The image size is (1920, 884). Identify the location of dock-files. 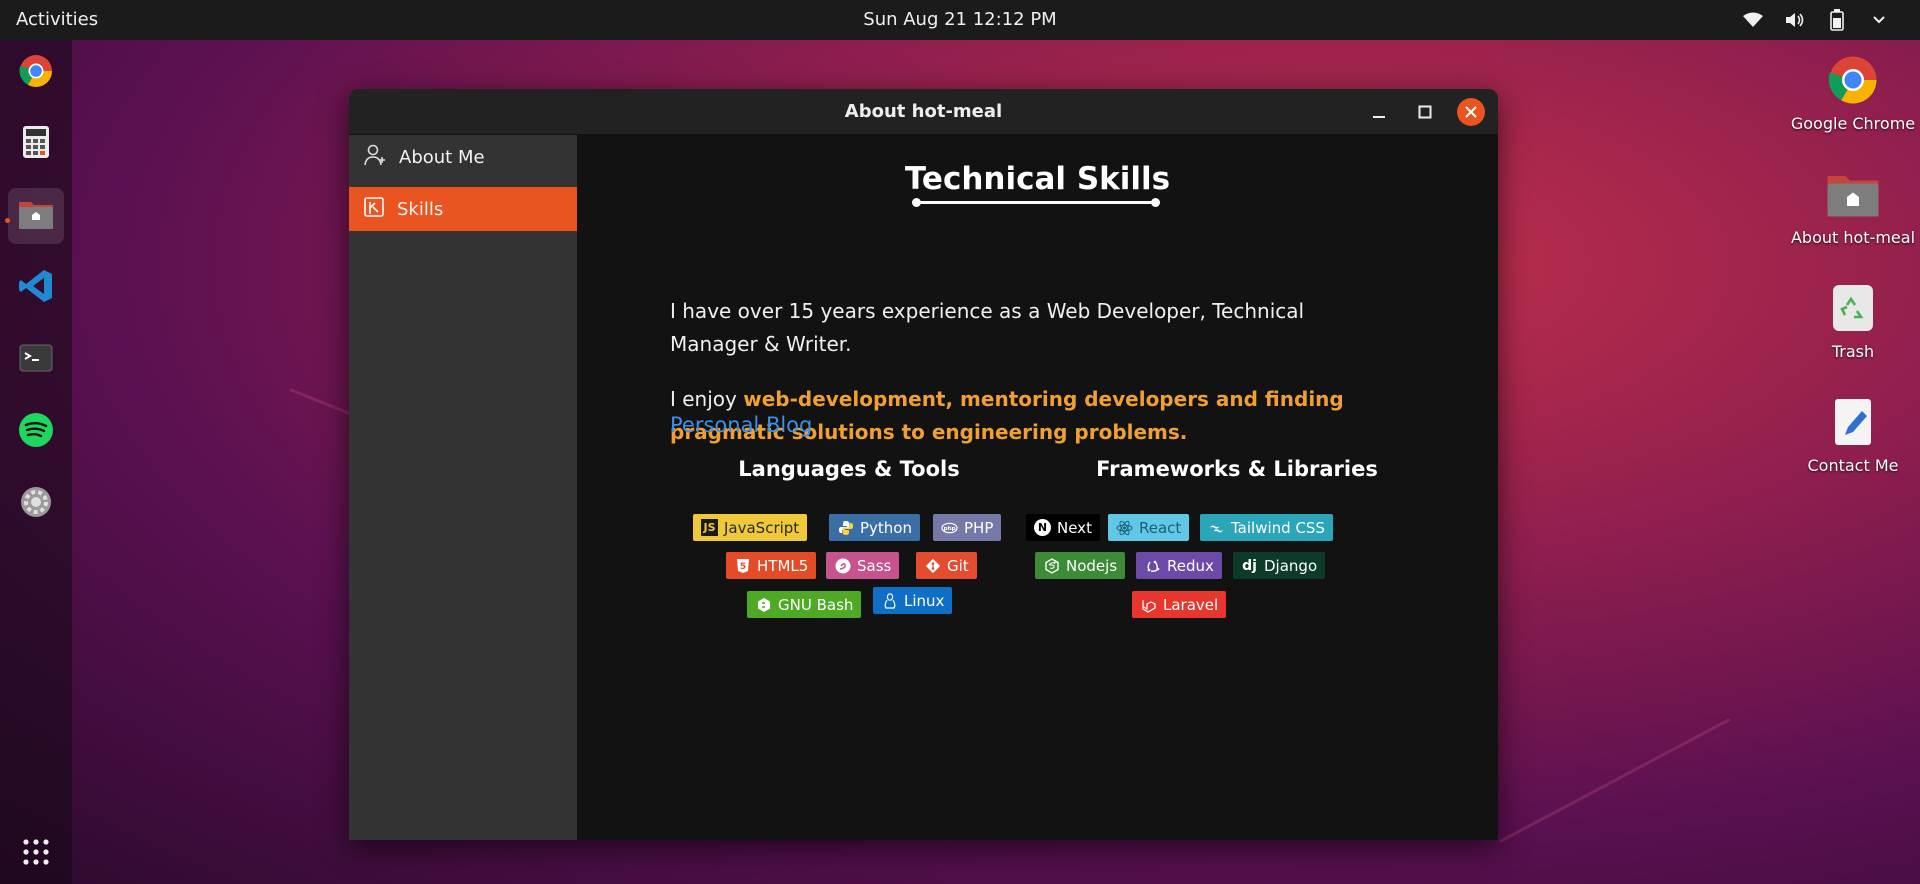
(36, 216).